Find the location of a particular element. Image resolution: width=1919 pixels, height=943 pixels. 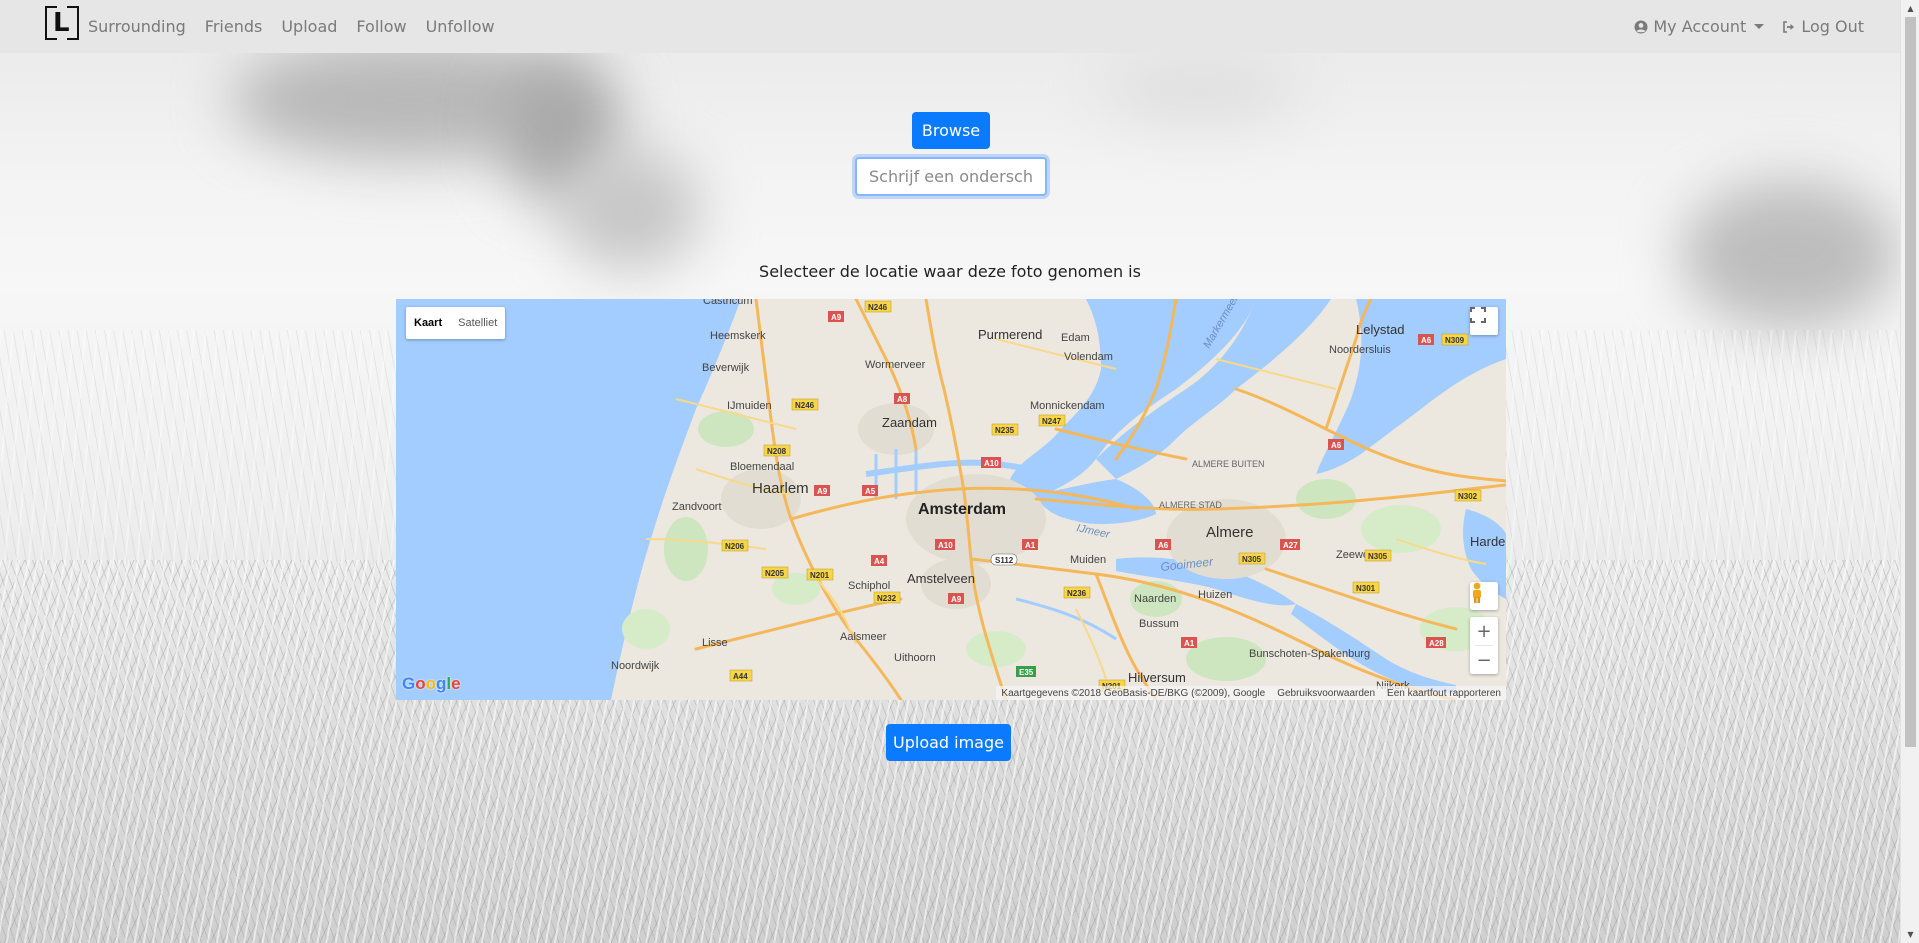

map-label: Volendam is located at coordinates (1088, 357).